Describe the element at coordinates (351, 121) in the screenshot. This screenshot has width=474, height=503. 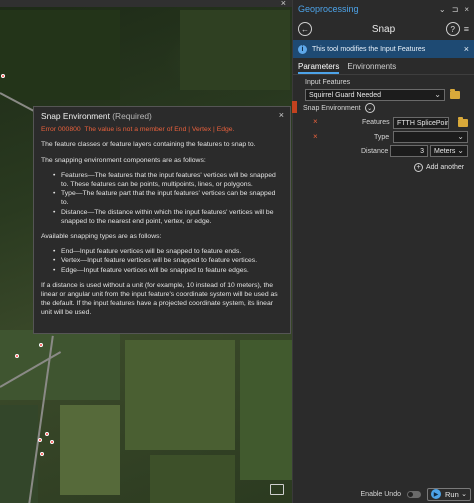
I see `features-row: × Features` at that location.